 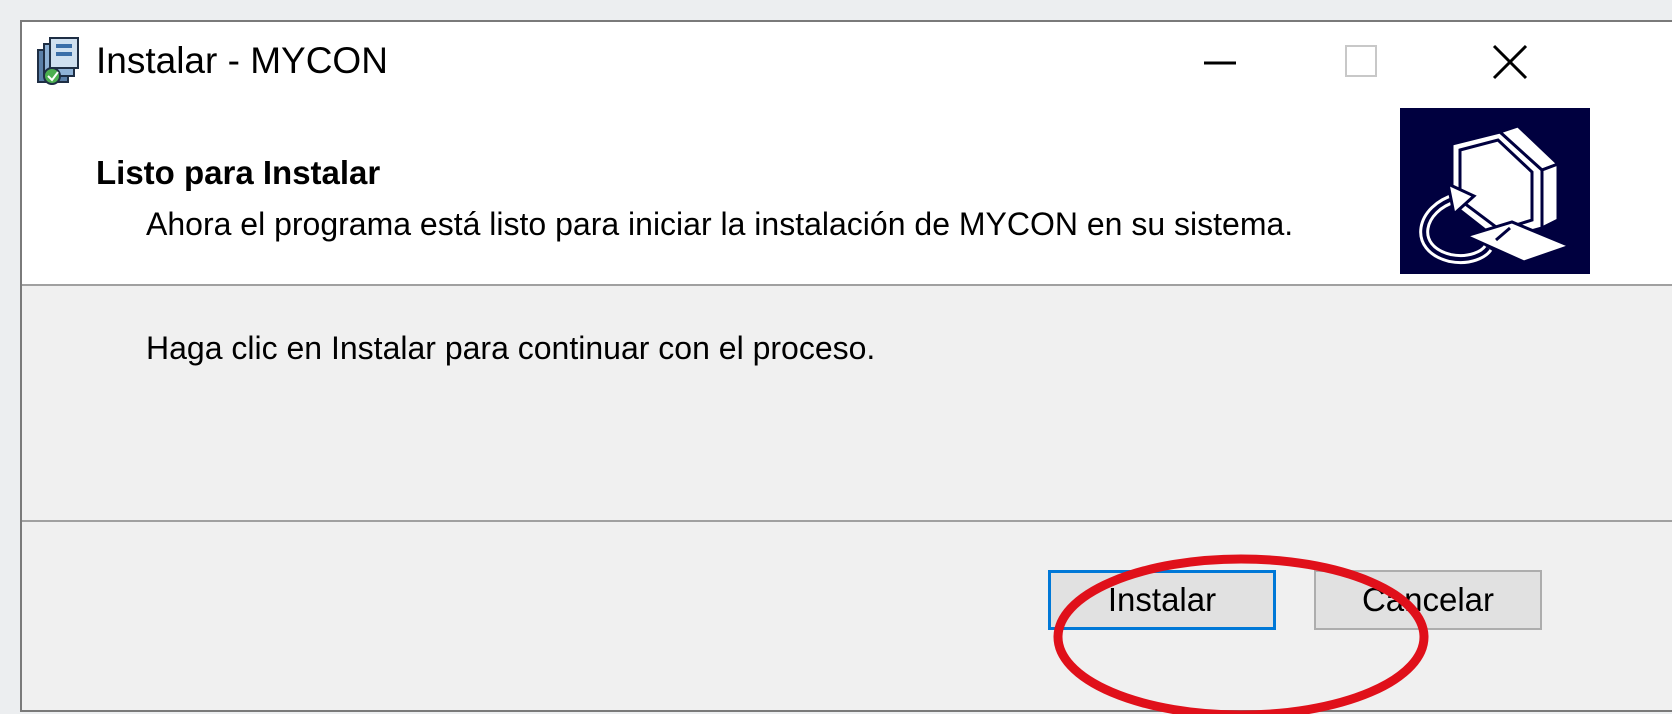 I want to click on installer-app-icon, so click(x=57, y=63).